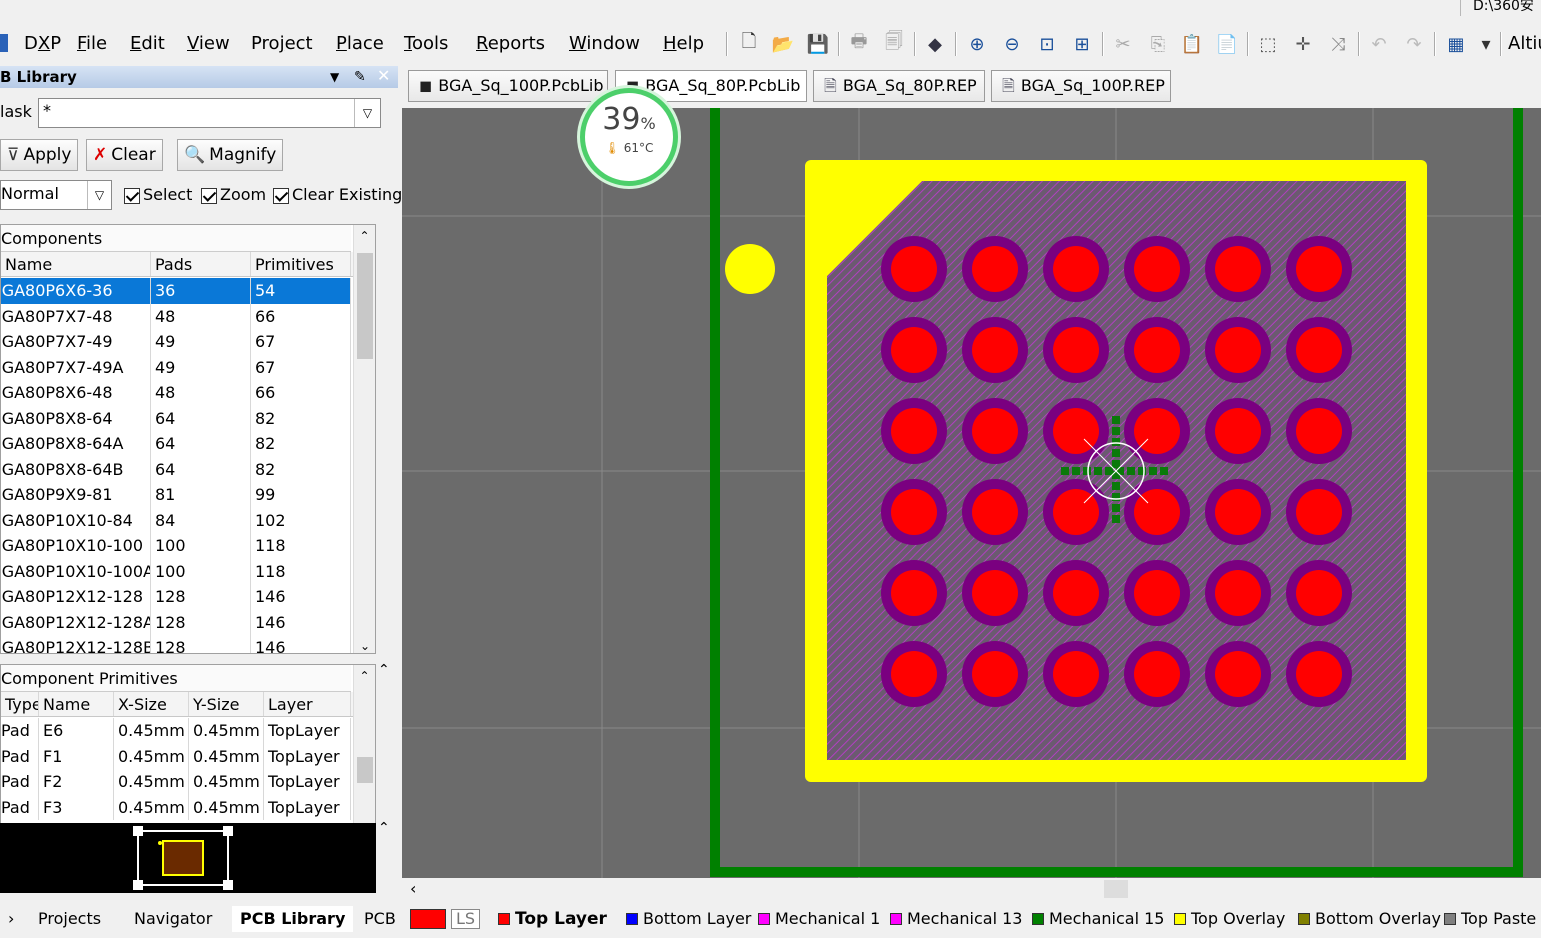 The image size is (1541, 938). Describe the element at coordinates (176, 807) in the screenshot. I see `table-row: Pad F3 0.45mm 0.45mm TopLayer` at that location.